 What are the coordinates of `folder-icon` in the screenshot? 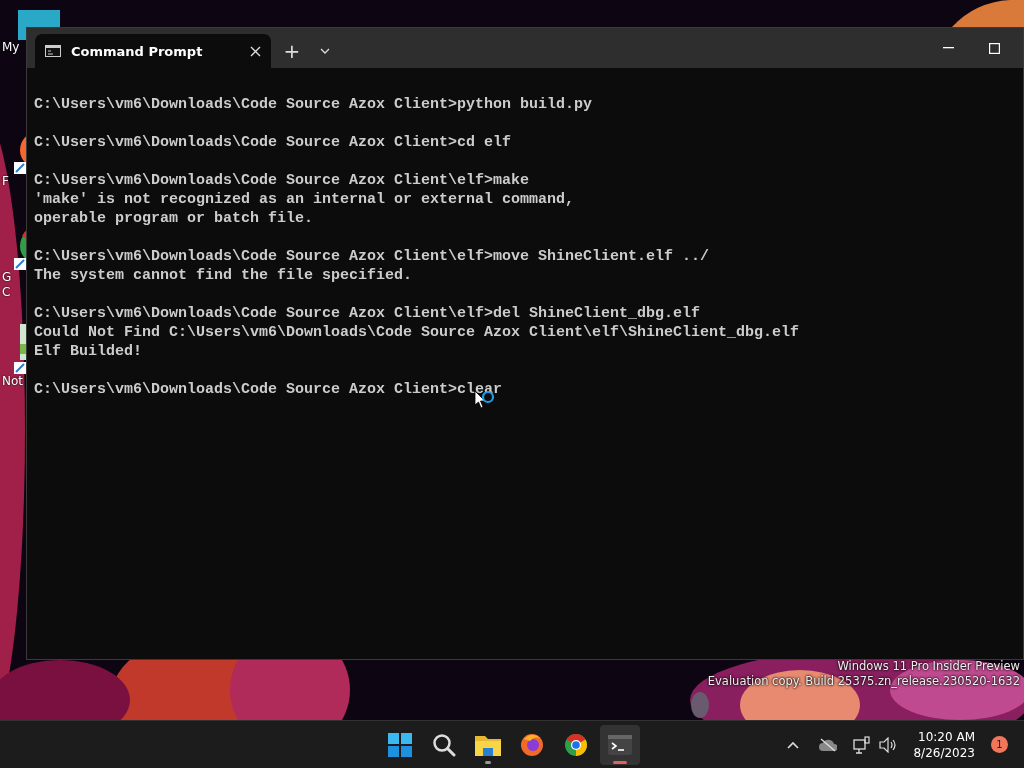 It's located at (488, 745).